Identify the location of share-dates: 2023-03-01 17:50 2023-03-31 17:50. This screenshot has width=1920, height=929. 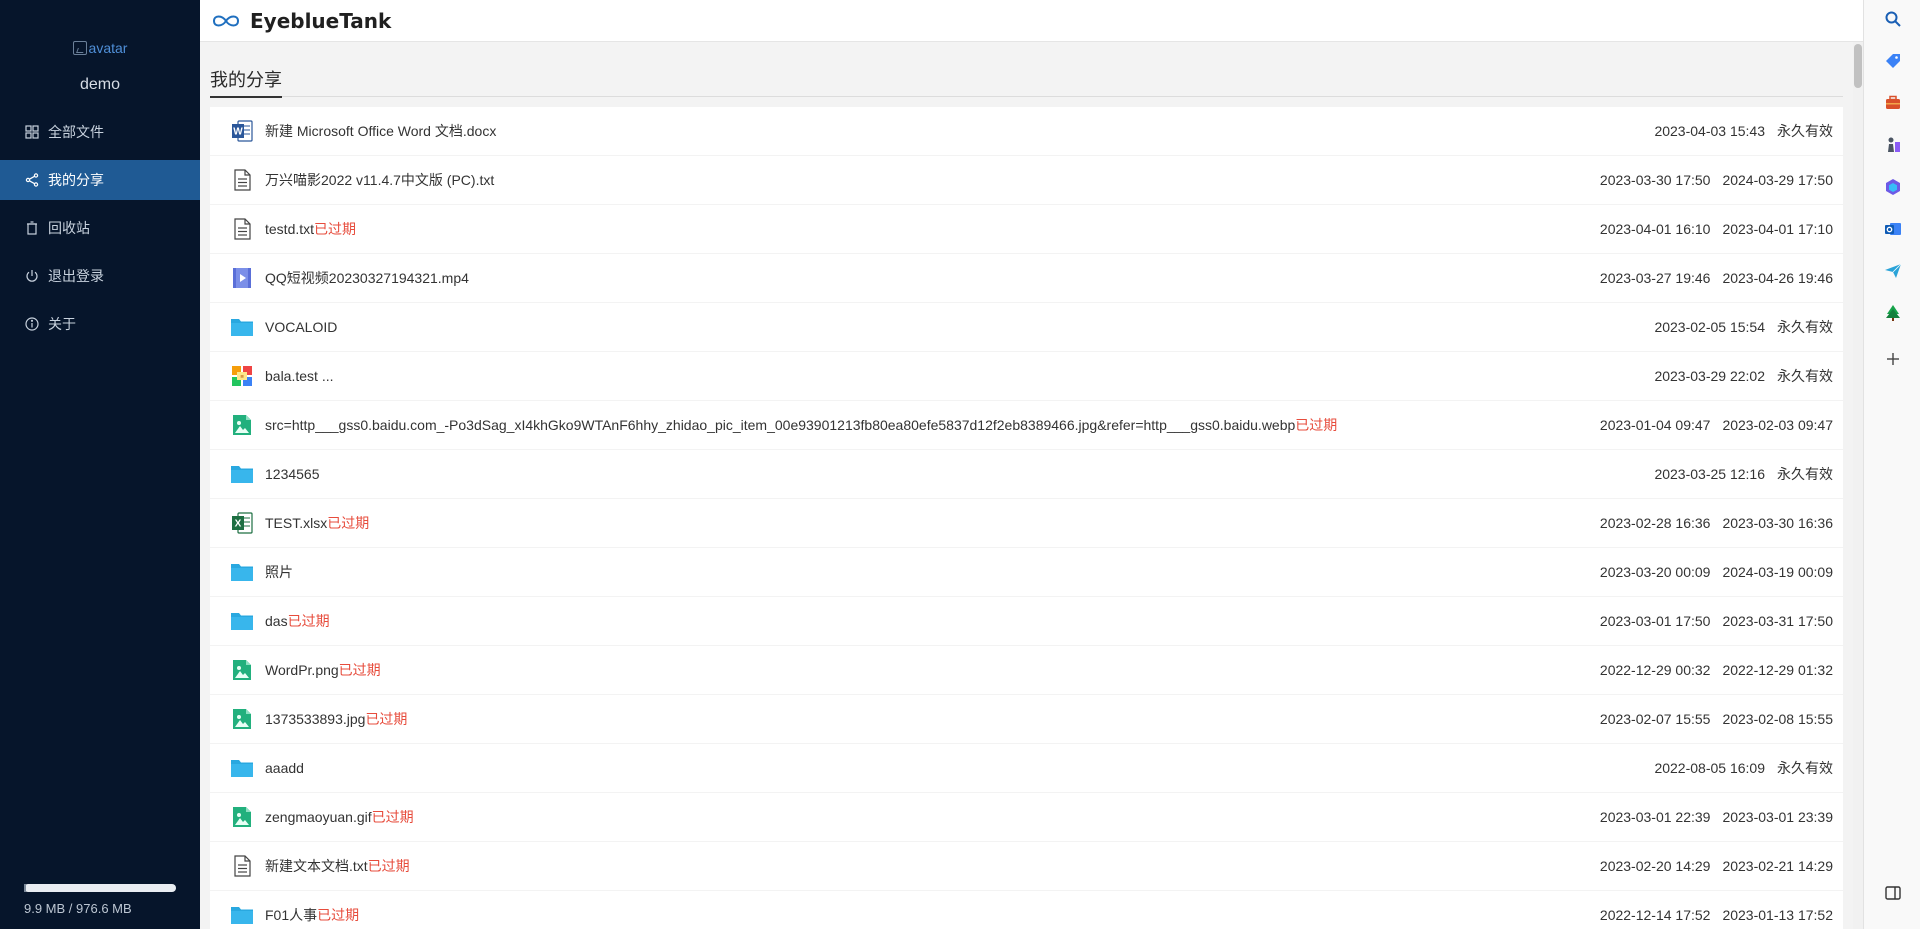
(1710, 621).